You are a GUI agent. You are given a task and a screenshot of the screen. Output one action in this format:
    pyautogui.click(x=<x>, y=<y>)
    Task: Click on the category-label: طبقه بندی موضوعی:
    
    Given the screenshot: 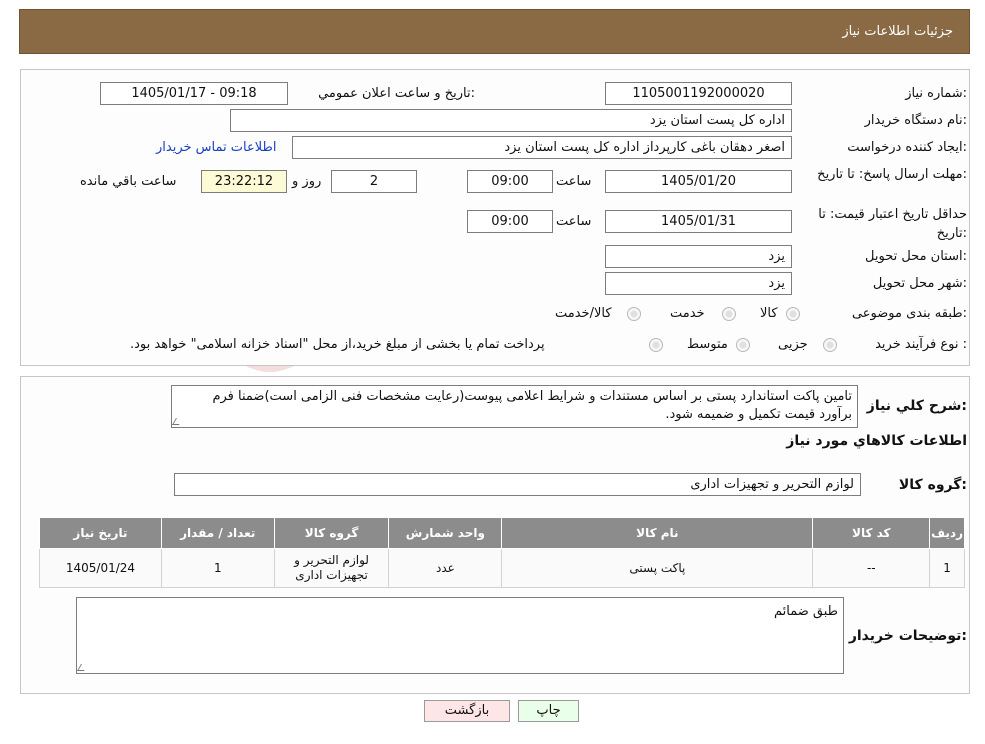 What is the action you would take?
    pyautogui.click(x=909, y=313)
    